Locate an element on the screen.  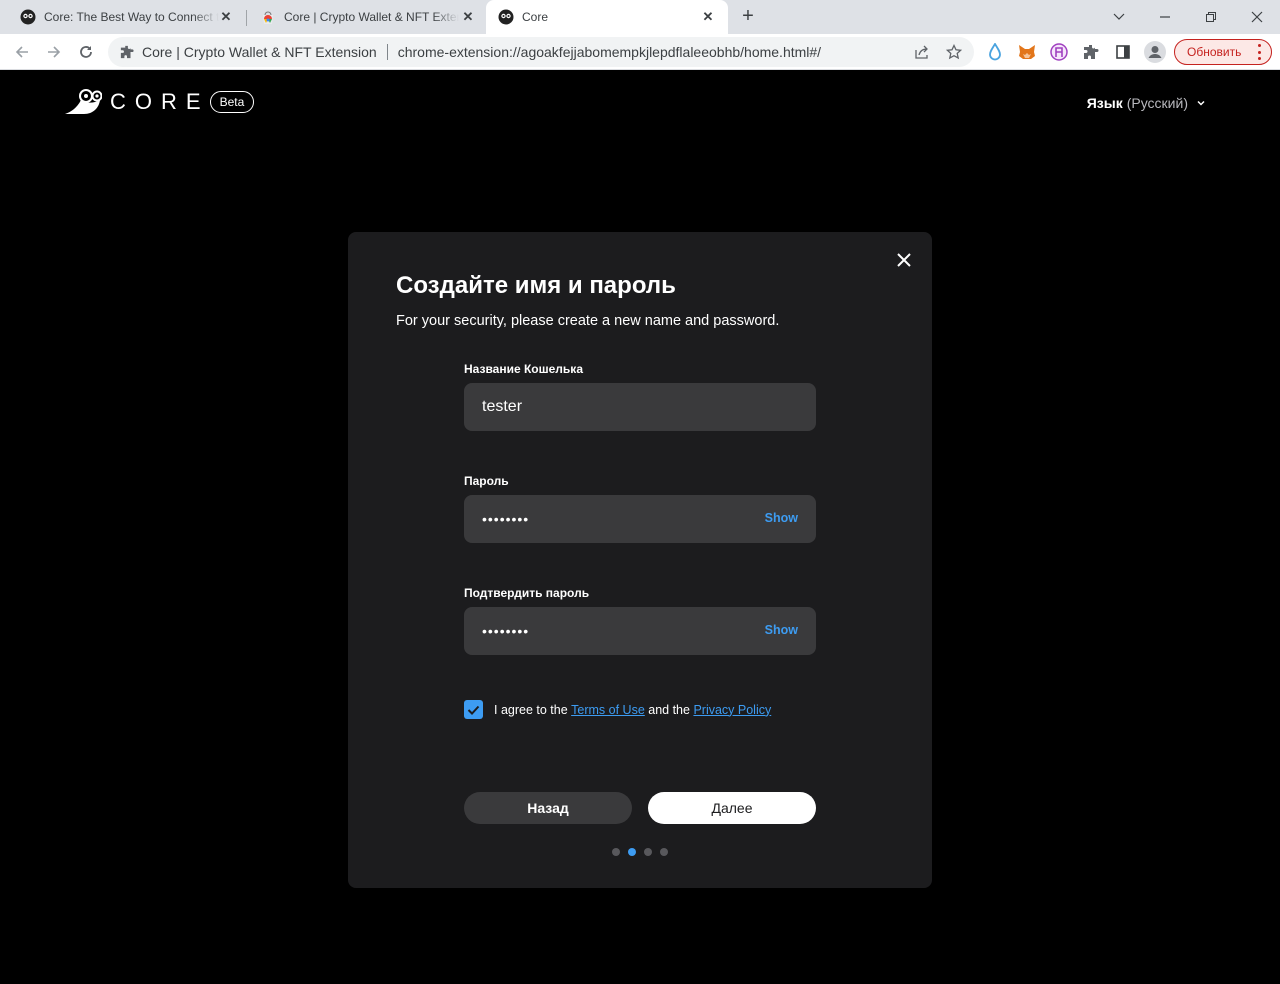
modal-title: Создайте имя и пароль is located at coordinates (536, 285).